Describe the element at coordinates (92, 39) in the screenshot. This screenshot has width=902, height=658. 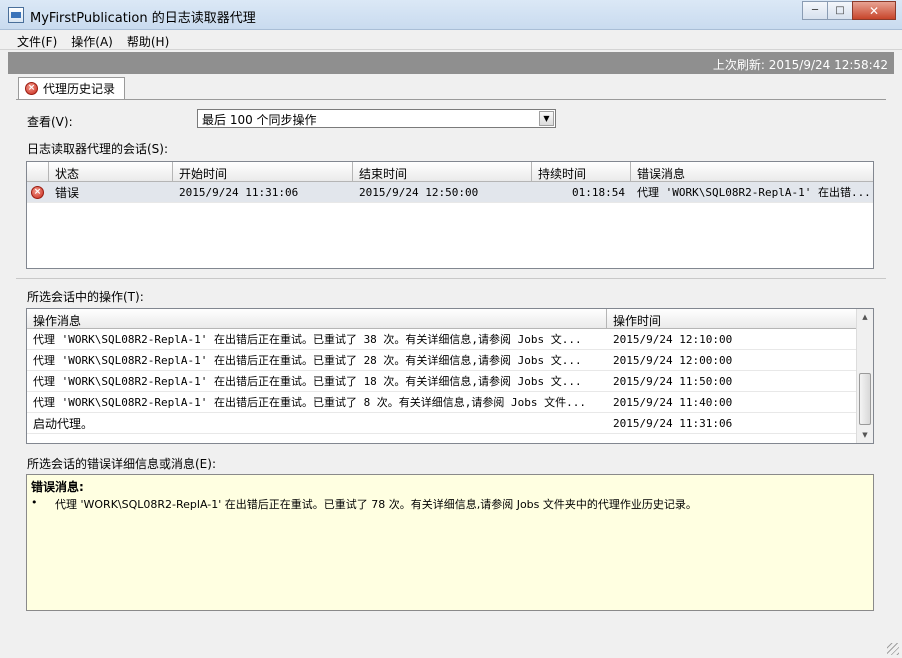
I see `menu-action: 操作(A)` at that location.